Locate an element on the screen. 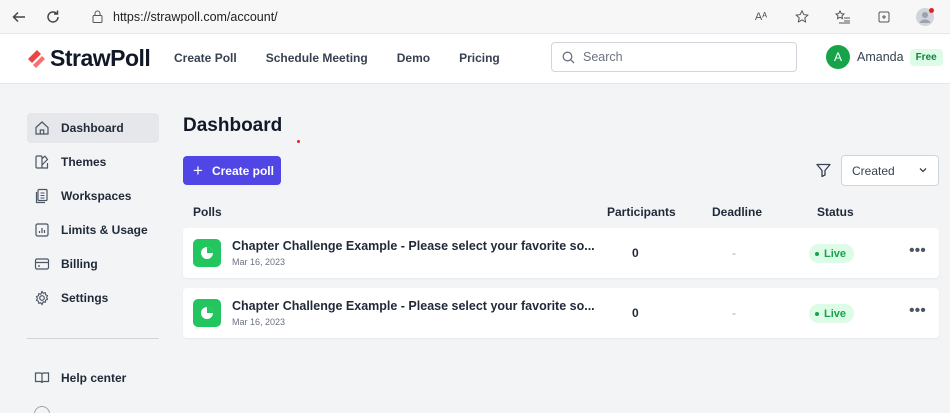  palette-icon is located at coordinates (42, 162).